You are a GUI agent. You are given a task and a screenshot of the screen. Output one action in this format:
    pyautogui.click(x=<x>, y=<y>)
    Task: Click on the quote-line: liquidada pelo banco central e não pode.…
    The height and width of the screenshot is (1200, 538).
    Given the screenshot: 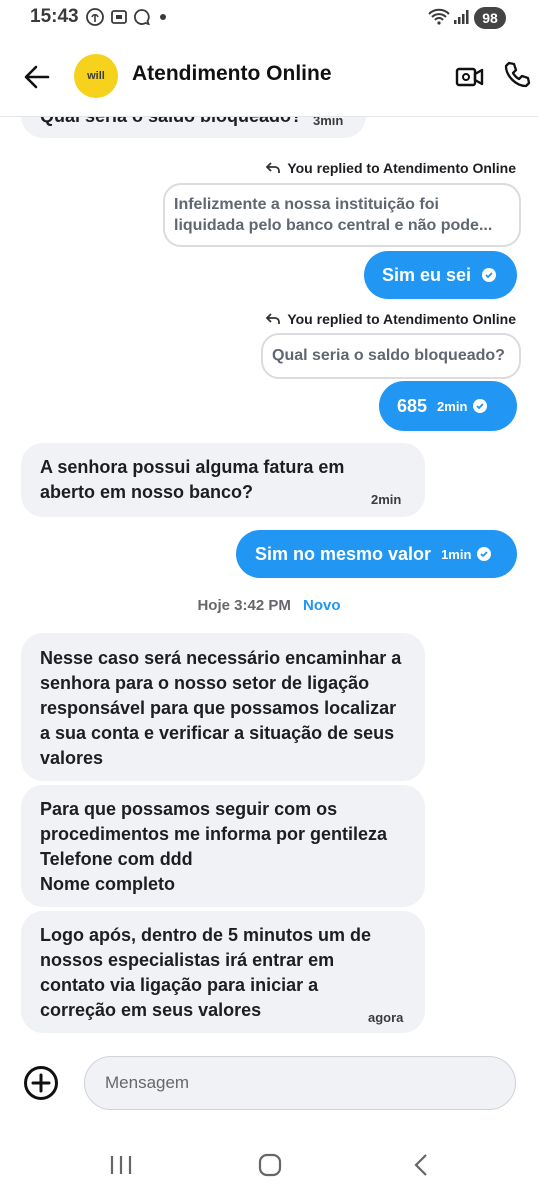 What is the action you would take?
    pyautogui.click(x=333, y=225)
    